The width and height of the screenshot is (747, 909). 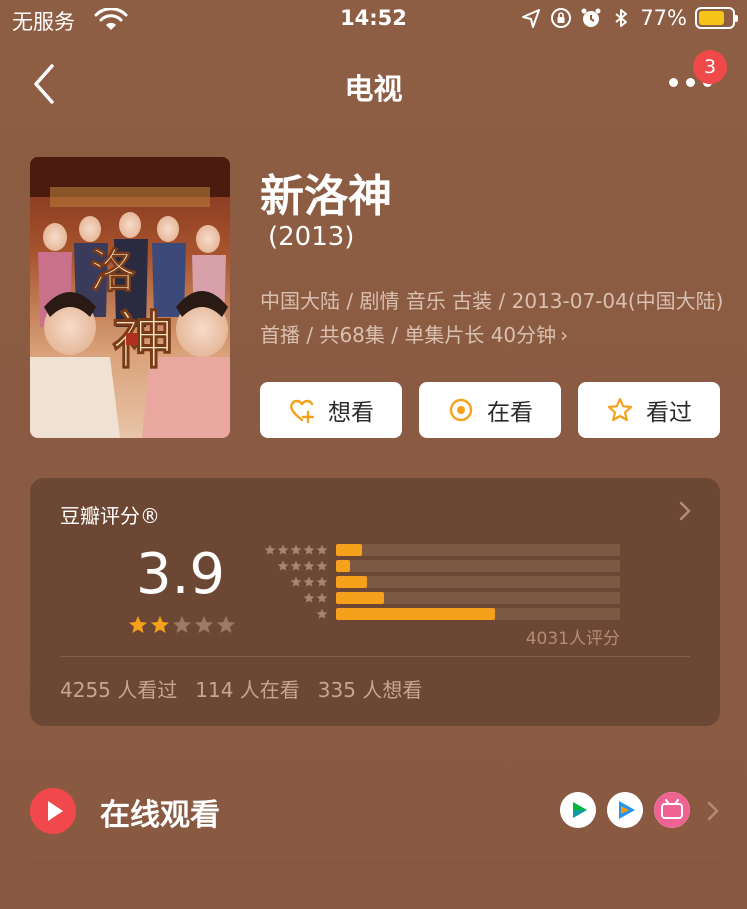 I want to click on watched-button: 看过, so click(x=649, y=410).